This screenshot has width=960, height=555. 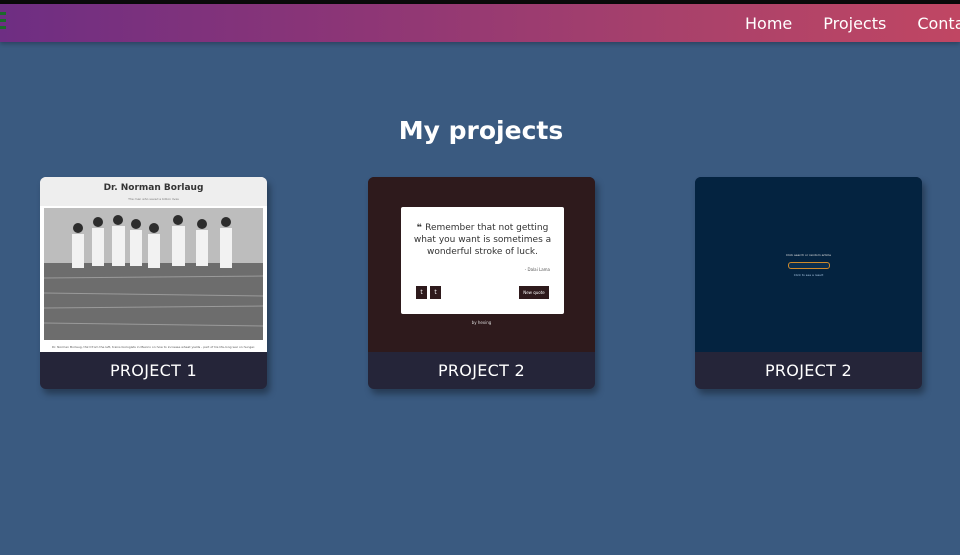 I want to click on thumb-title: Dr. Norman Borlaug, so click(x=153, y=188).